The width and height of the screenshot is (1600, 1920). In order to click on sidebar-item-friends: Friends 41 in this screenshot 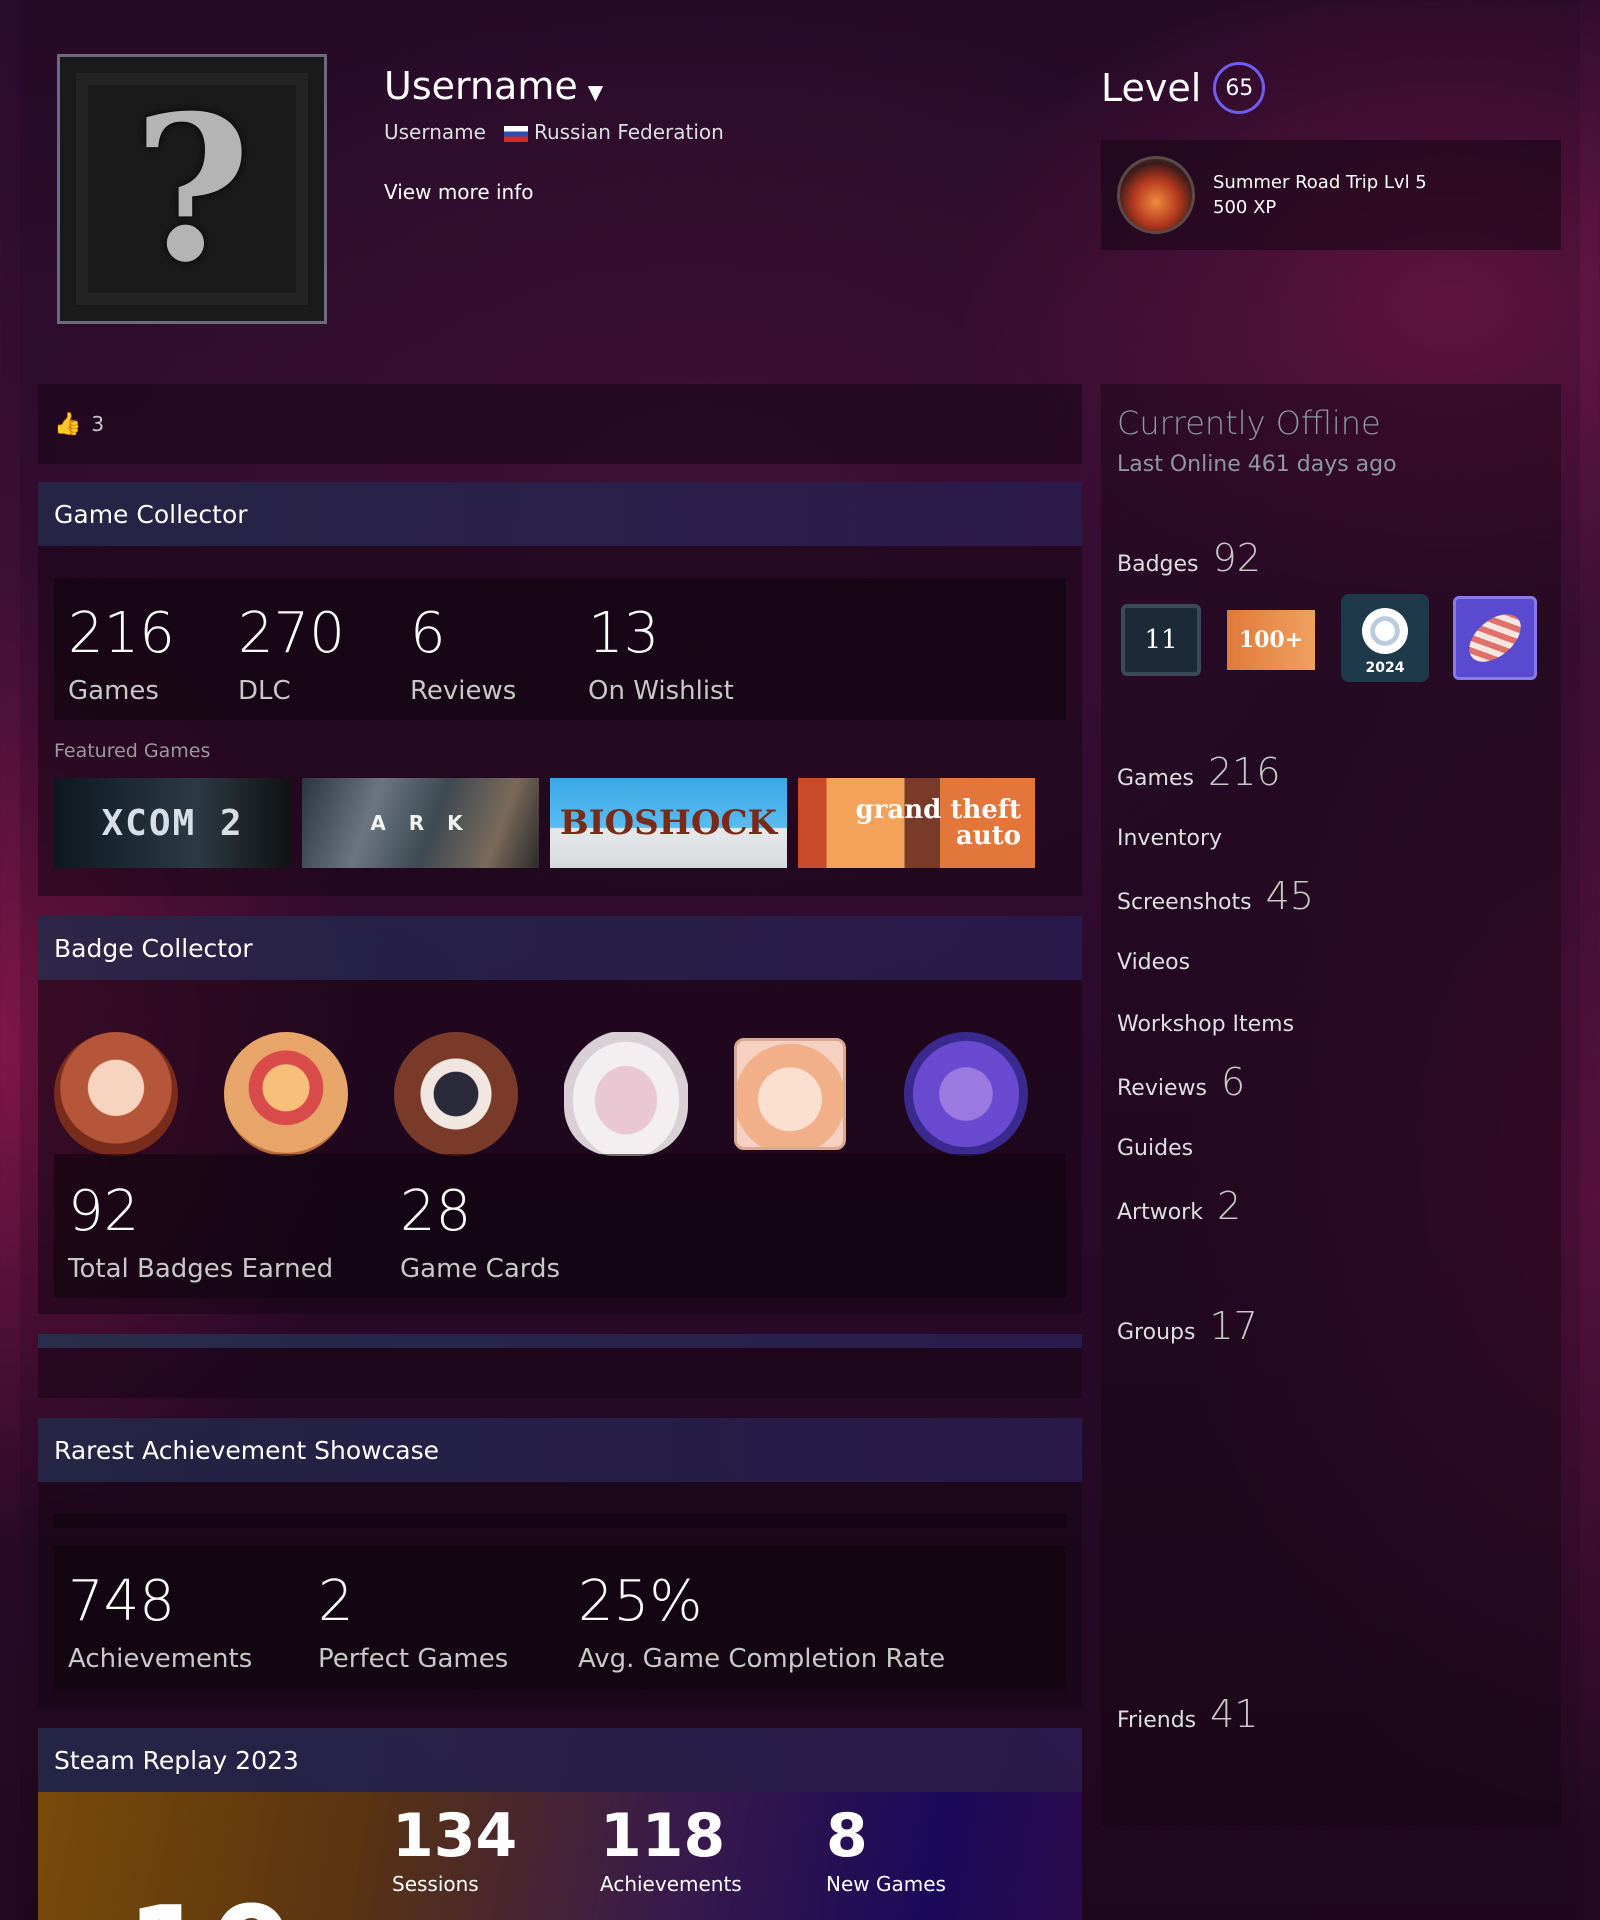, I will do `click(1187, 1714)`.